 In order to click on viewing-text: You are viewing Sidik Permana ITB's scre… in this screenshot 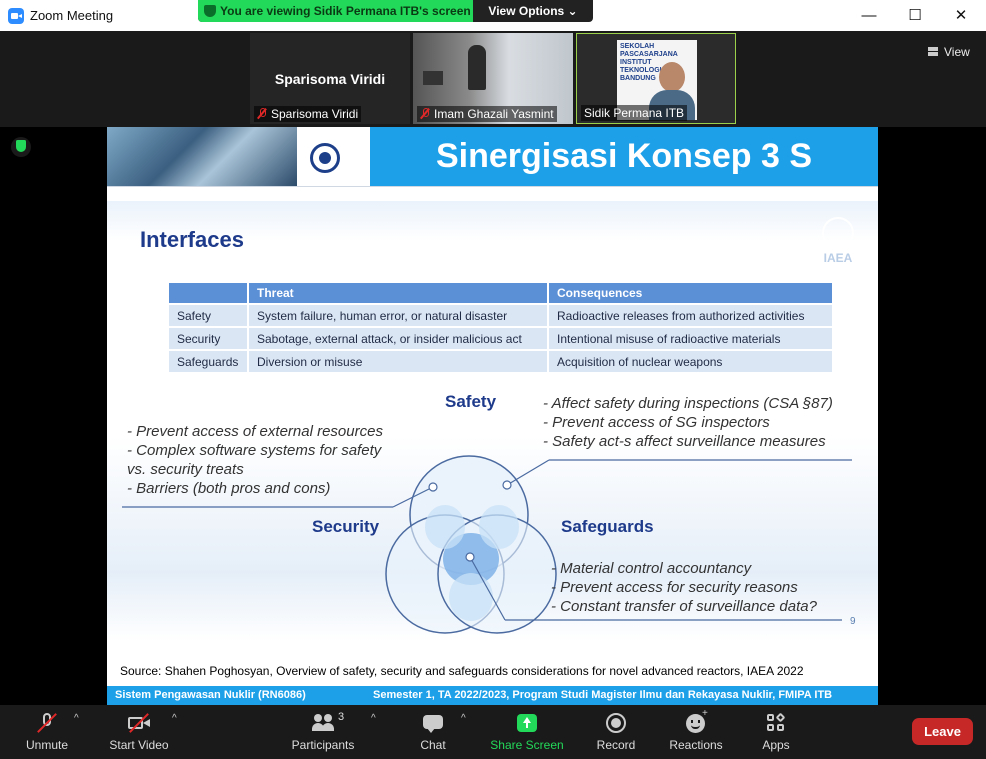, I will do `click(345, 11)`.